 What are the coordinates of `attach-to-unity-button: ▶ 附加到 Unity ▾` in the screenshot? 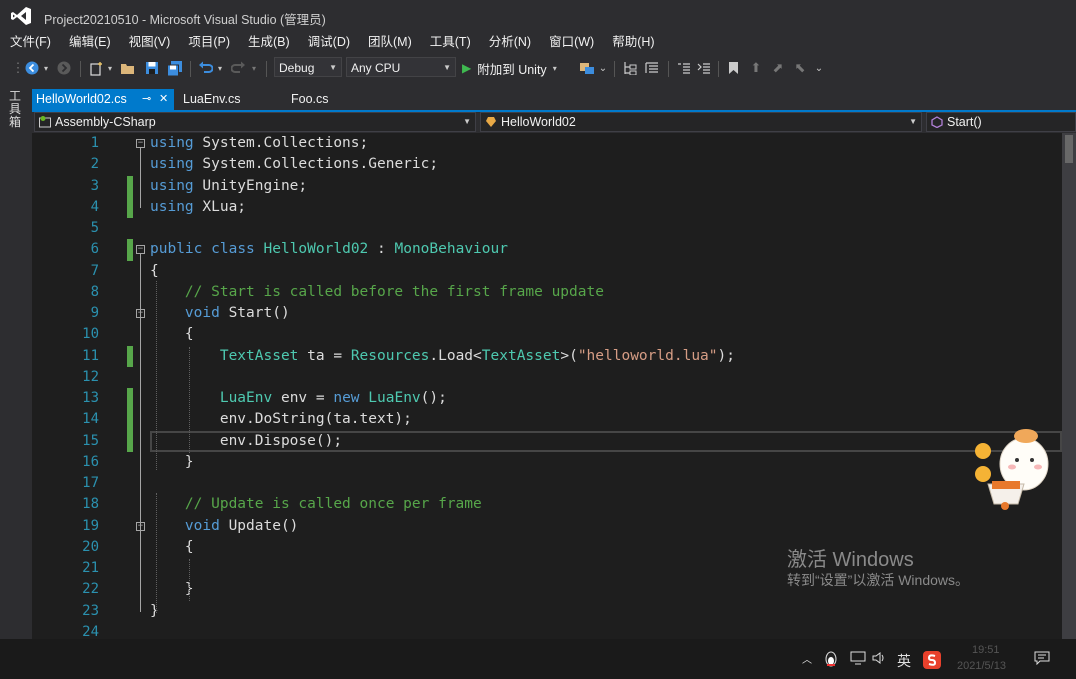 It's located at (512, 68).